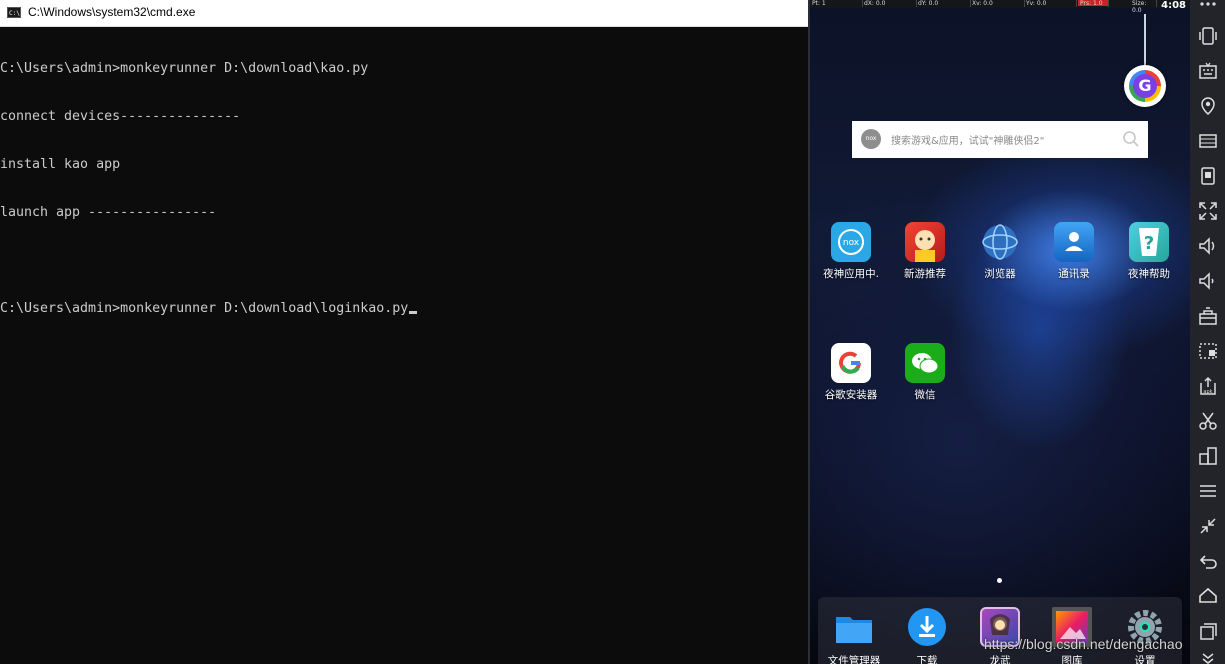 This screenshot has width=1225, height=664. I want to click on keyboard-icon, so click(1208, 71).